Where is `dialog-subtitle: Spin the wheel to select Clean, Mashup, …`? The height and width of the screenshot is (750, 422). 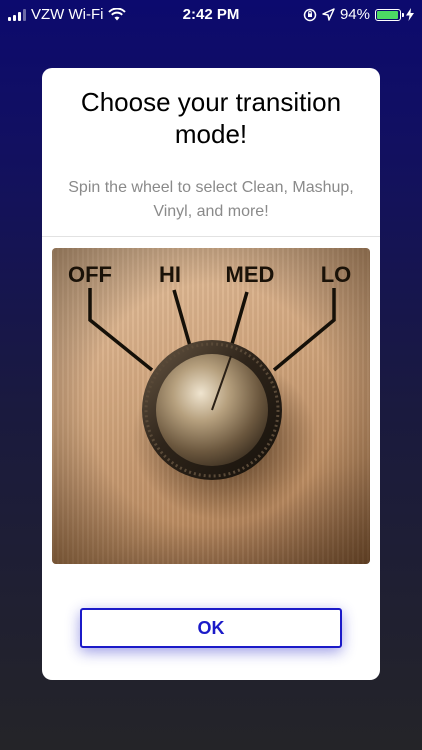
dialog-subtitle: Spin the wheel to select Clean, Mashup, … is located at coordinates (211, 199).